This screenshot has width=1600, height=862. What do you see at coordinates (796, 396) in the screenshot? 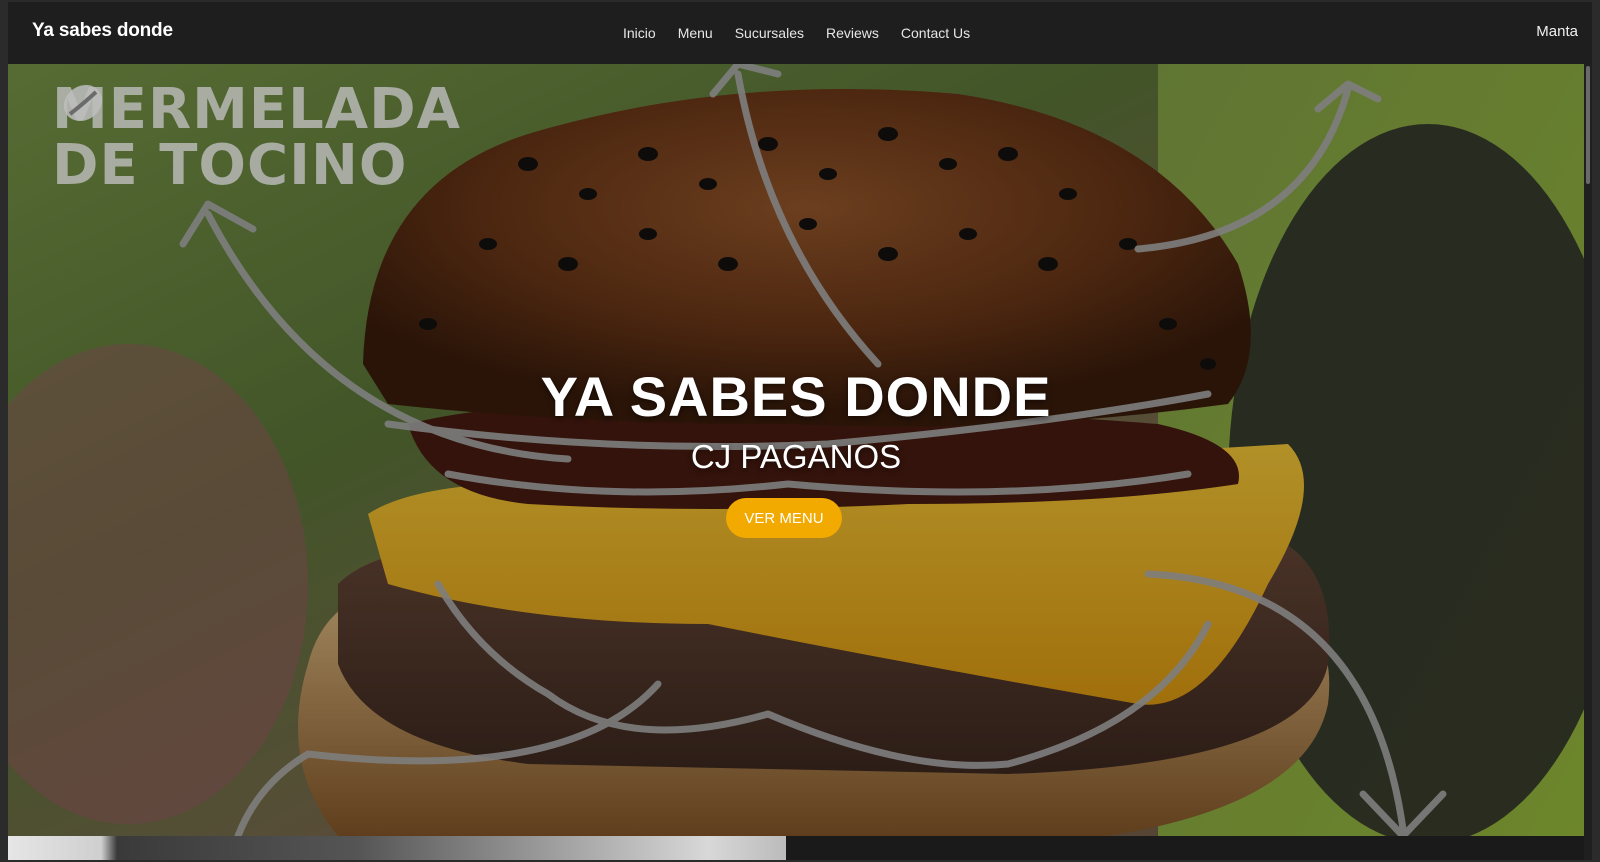
I see `hero-title: YA SABES DONDE` at bounding box center [796, 396].